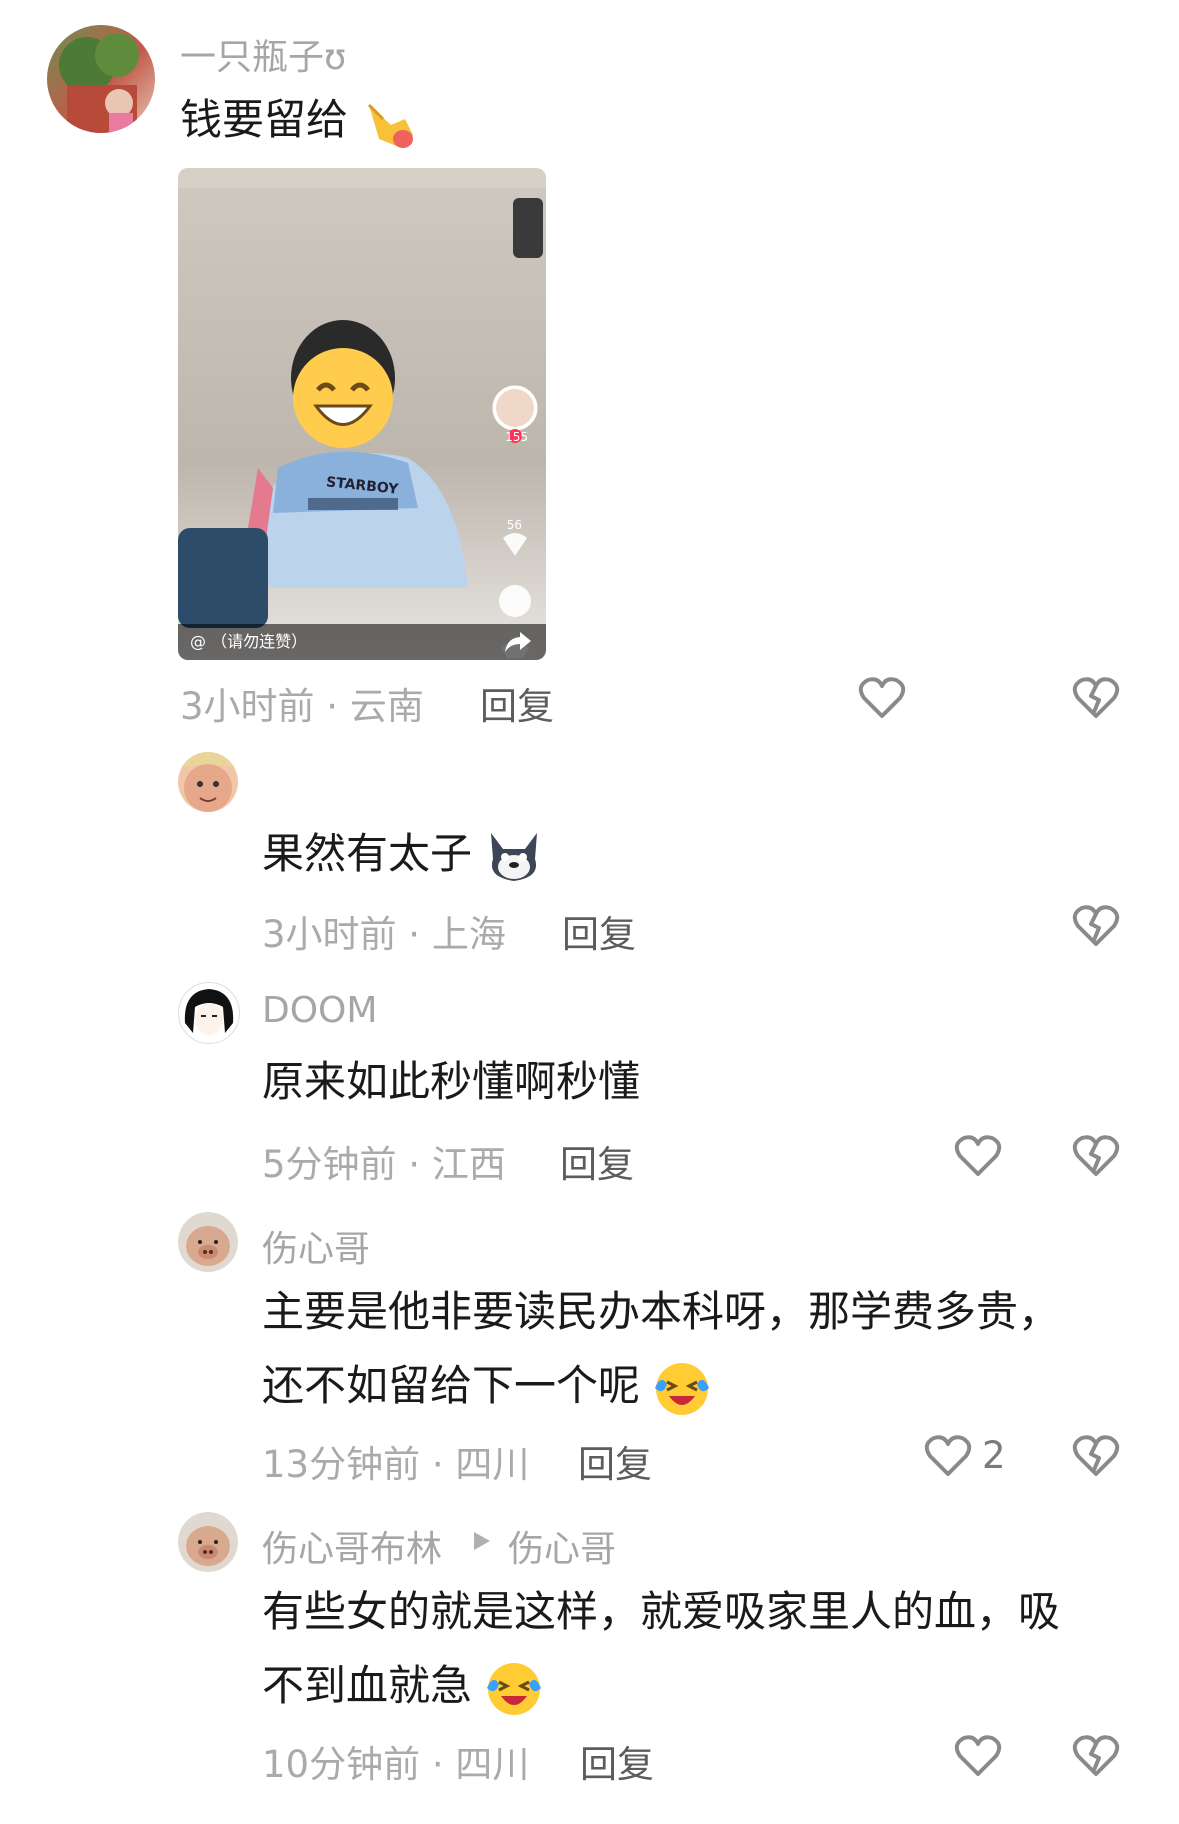 This screenshot has height=1824, width=1179. I want to click on comment-text: 钱要留给, so click(298, 120).